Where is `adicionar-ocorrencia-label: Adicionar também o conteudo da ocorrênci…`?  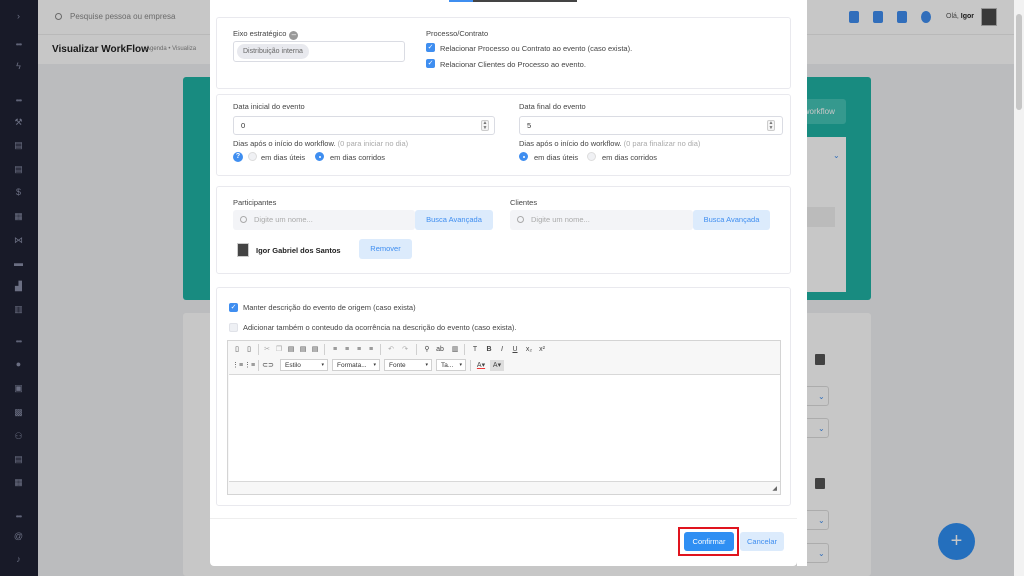
adicionar-ocorrencia-label: Adicionar também o conteudo da ocorrênci… is located at coordinates (380, 327).